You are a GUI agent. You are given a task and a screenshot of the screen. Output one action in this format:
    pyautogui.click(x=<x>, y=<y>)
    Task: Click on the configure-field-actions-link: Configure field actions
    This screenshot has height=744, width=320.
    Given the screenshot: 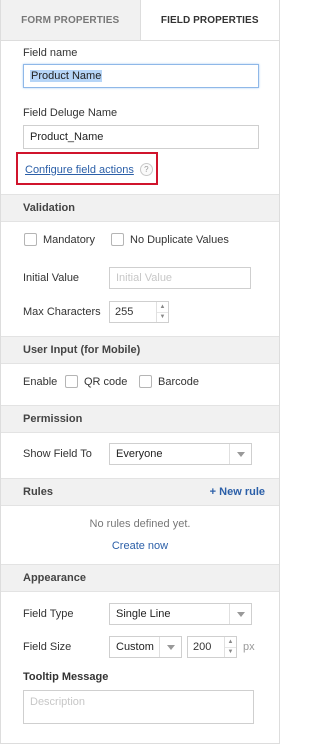 What is the action you would take?
    pyautogui.click(x=79, y=170)
    